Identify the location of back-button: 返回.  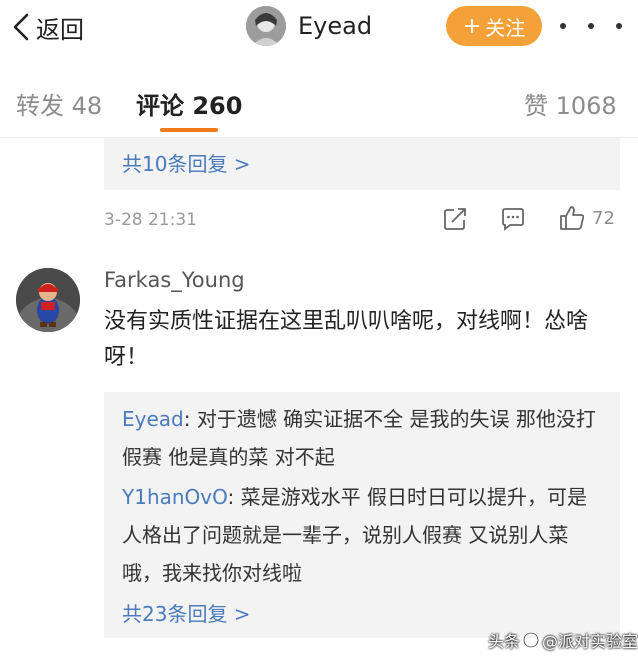
(47, 27).